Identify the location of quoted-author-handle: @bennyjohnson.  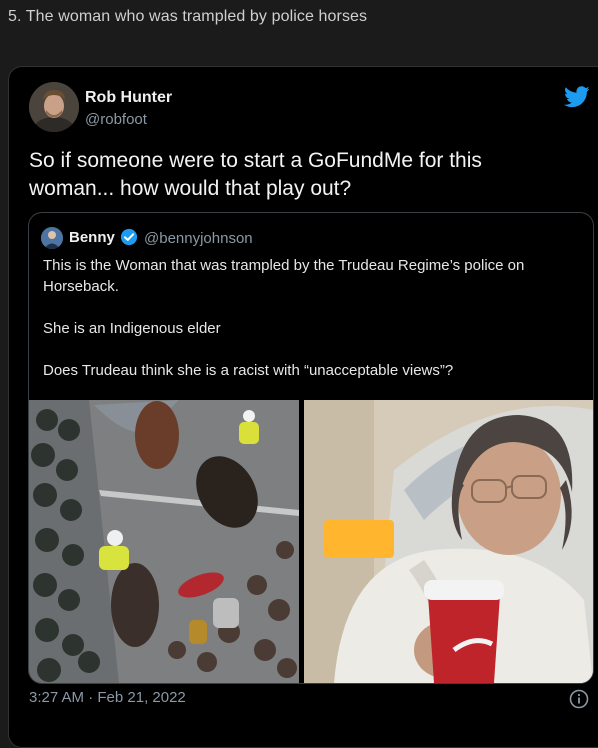
(198, 238).